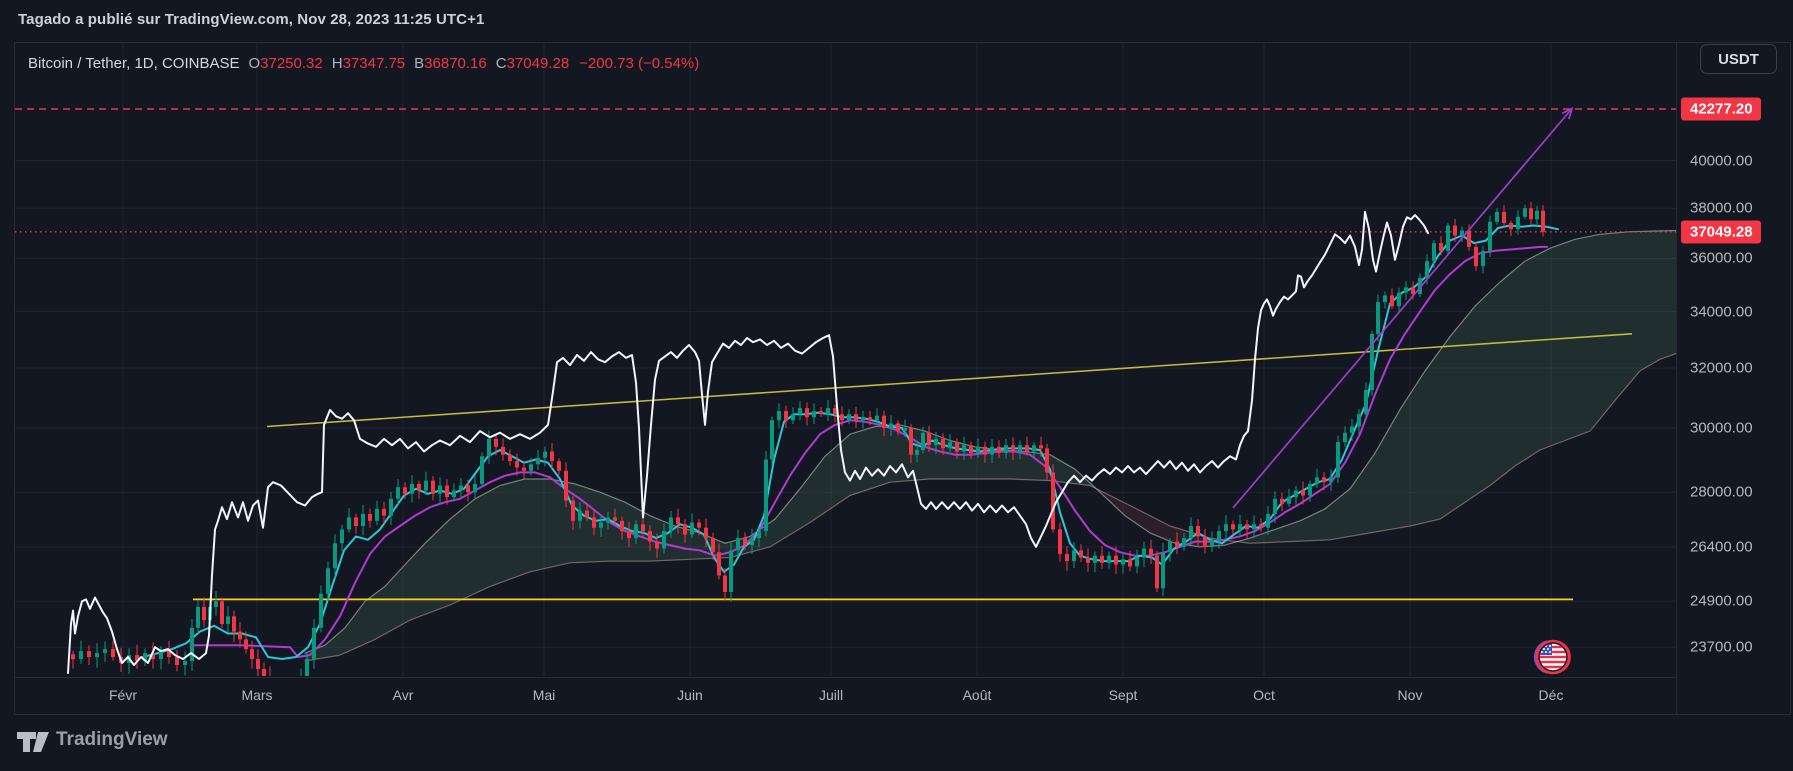 This screenshot has width=1793, height=771. What do you see at coordinates (1721, 368) in the screenshot?
I see `price-axis-label: 32000.00` at bounding box center [1721, 368].